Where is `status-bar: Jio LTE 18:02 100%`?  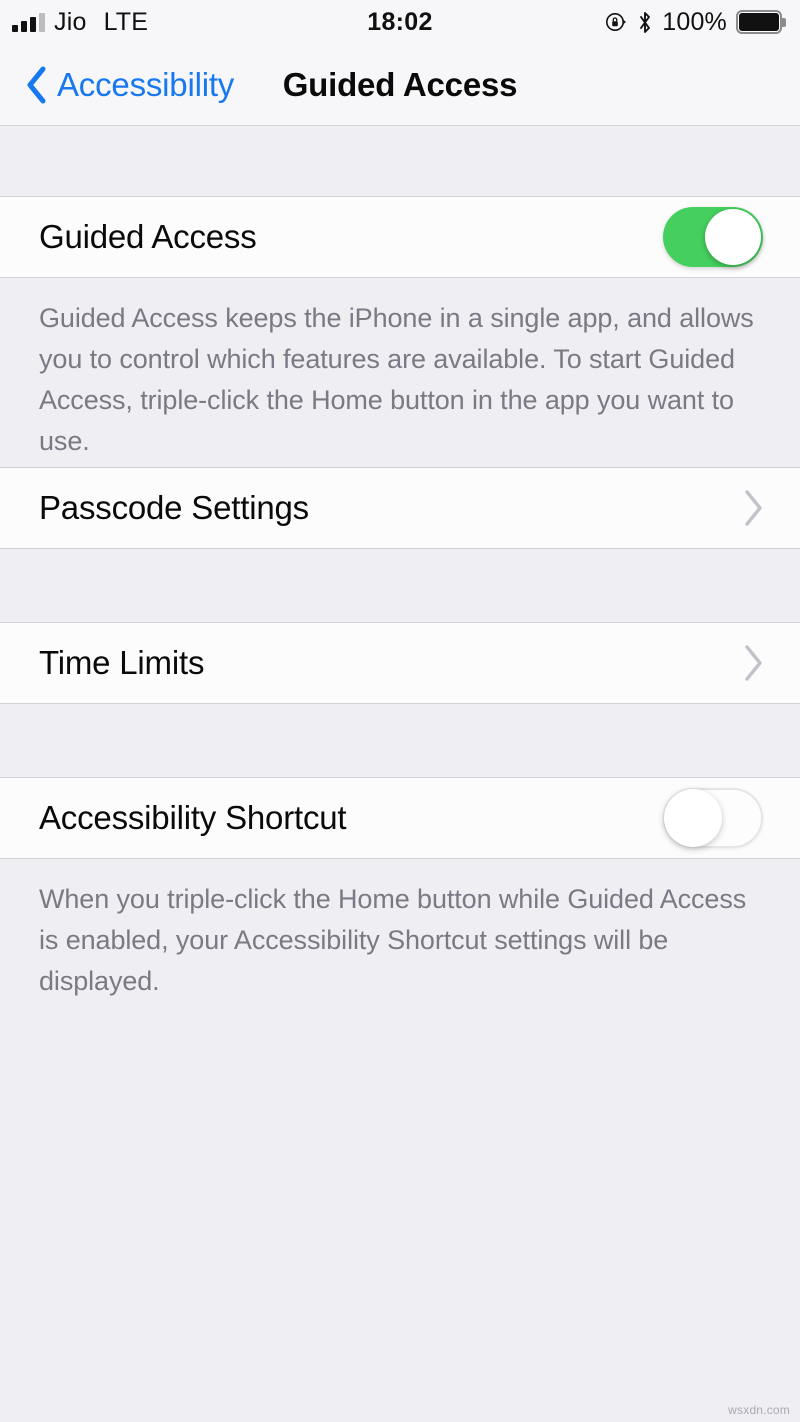 status-bar: Jio LTE 18:02 100% is located at coordinates (400, 22).